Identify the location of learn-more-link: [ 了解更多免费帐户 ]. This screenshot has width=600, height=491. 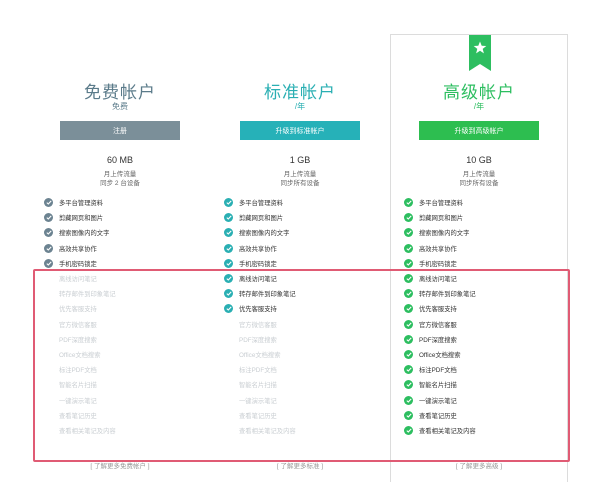
(120, 465).